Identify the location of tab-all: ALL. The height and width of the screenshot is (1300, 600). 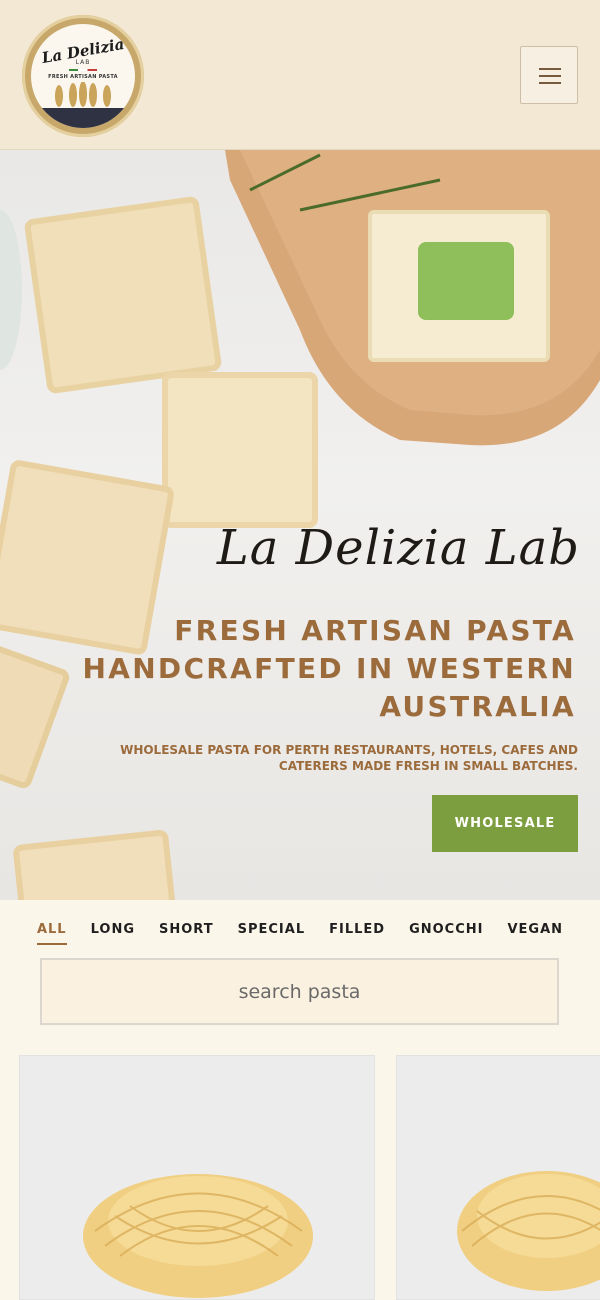
(51, 933).